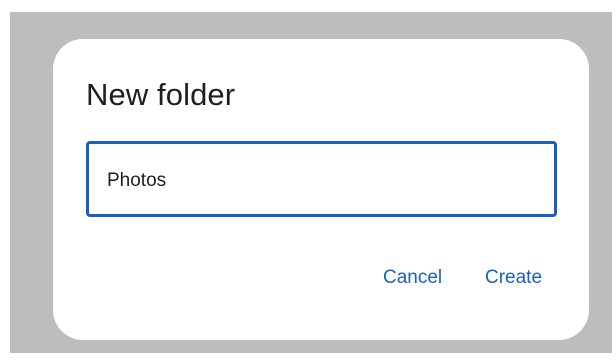  What do you see at coordinates (136, 181) in the screenshot?
I see `folder-name-value: Photos` at bounding box center [136, 181].